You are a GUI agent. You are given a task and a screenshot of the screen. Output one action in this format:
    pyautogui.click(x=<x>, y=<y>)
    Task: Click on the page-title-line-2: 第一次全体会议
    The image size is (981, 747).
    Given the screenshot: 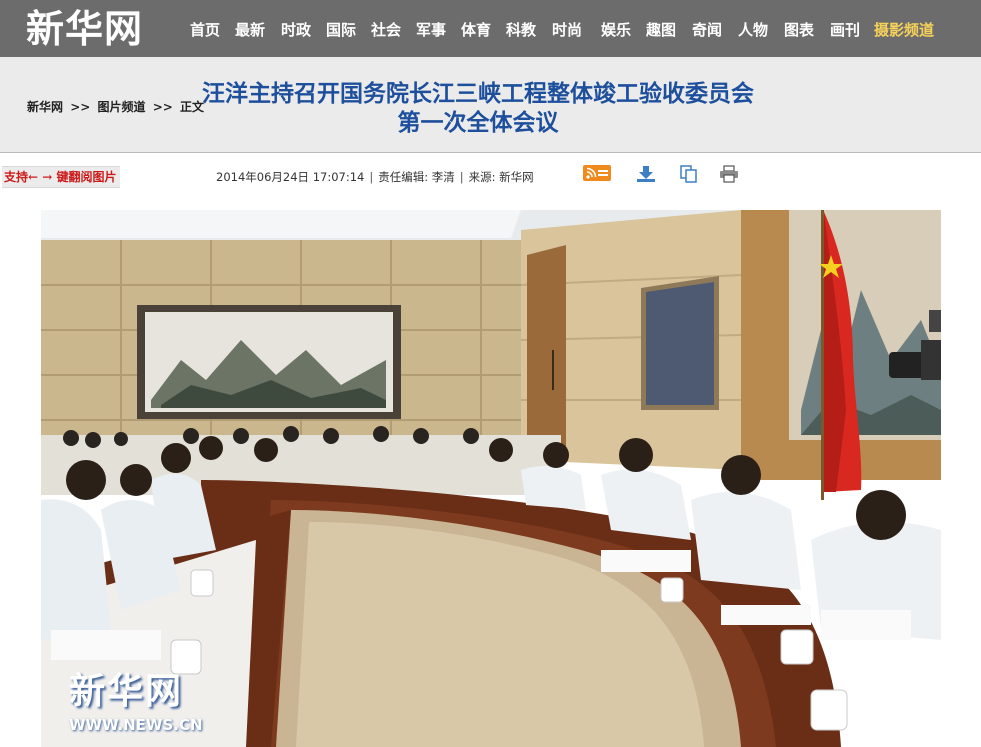 What is the action you would take?
    pyautogui.click(x=478, y=122)
    